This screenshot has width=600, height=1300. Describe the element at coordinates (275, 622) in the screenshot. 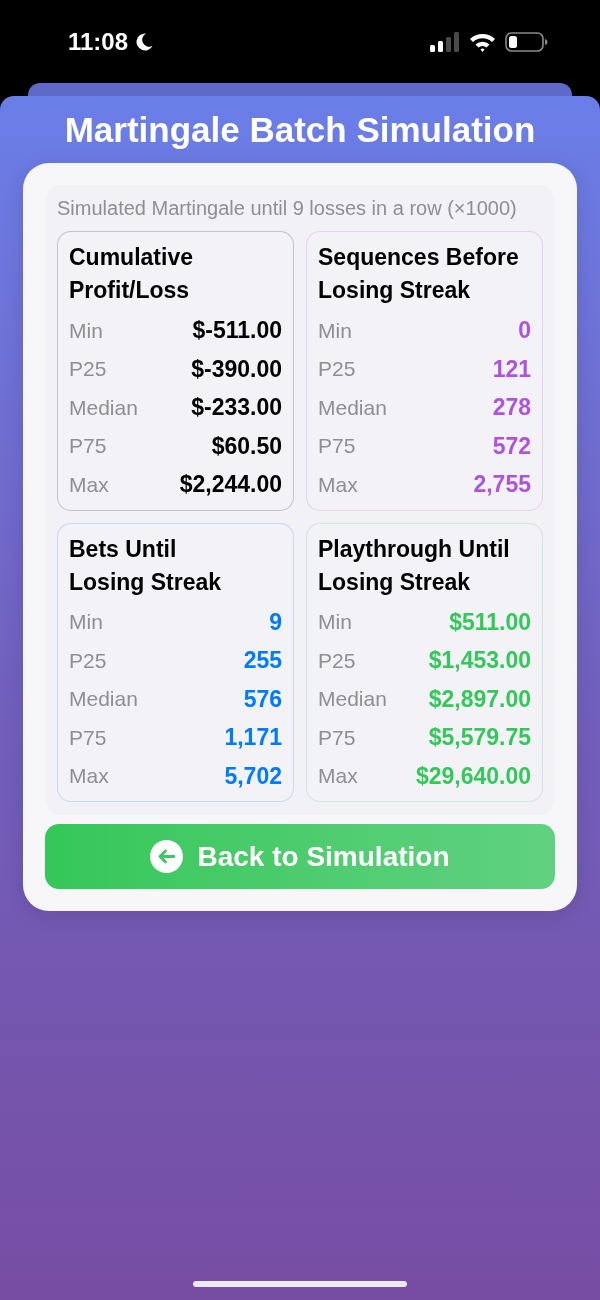

I see `stat-value: 9` at that location.